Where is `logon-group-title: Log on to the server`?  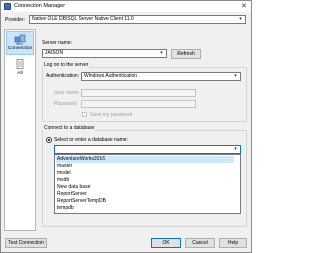 logon-group-title: Log on to the server is located at coordinates (66, 65).